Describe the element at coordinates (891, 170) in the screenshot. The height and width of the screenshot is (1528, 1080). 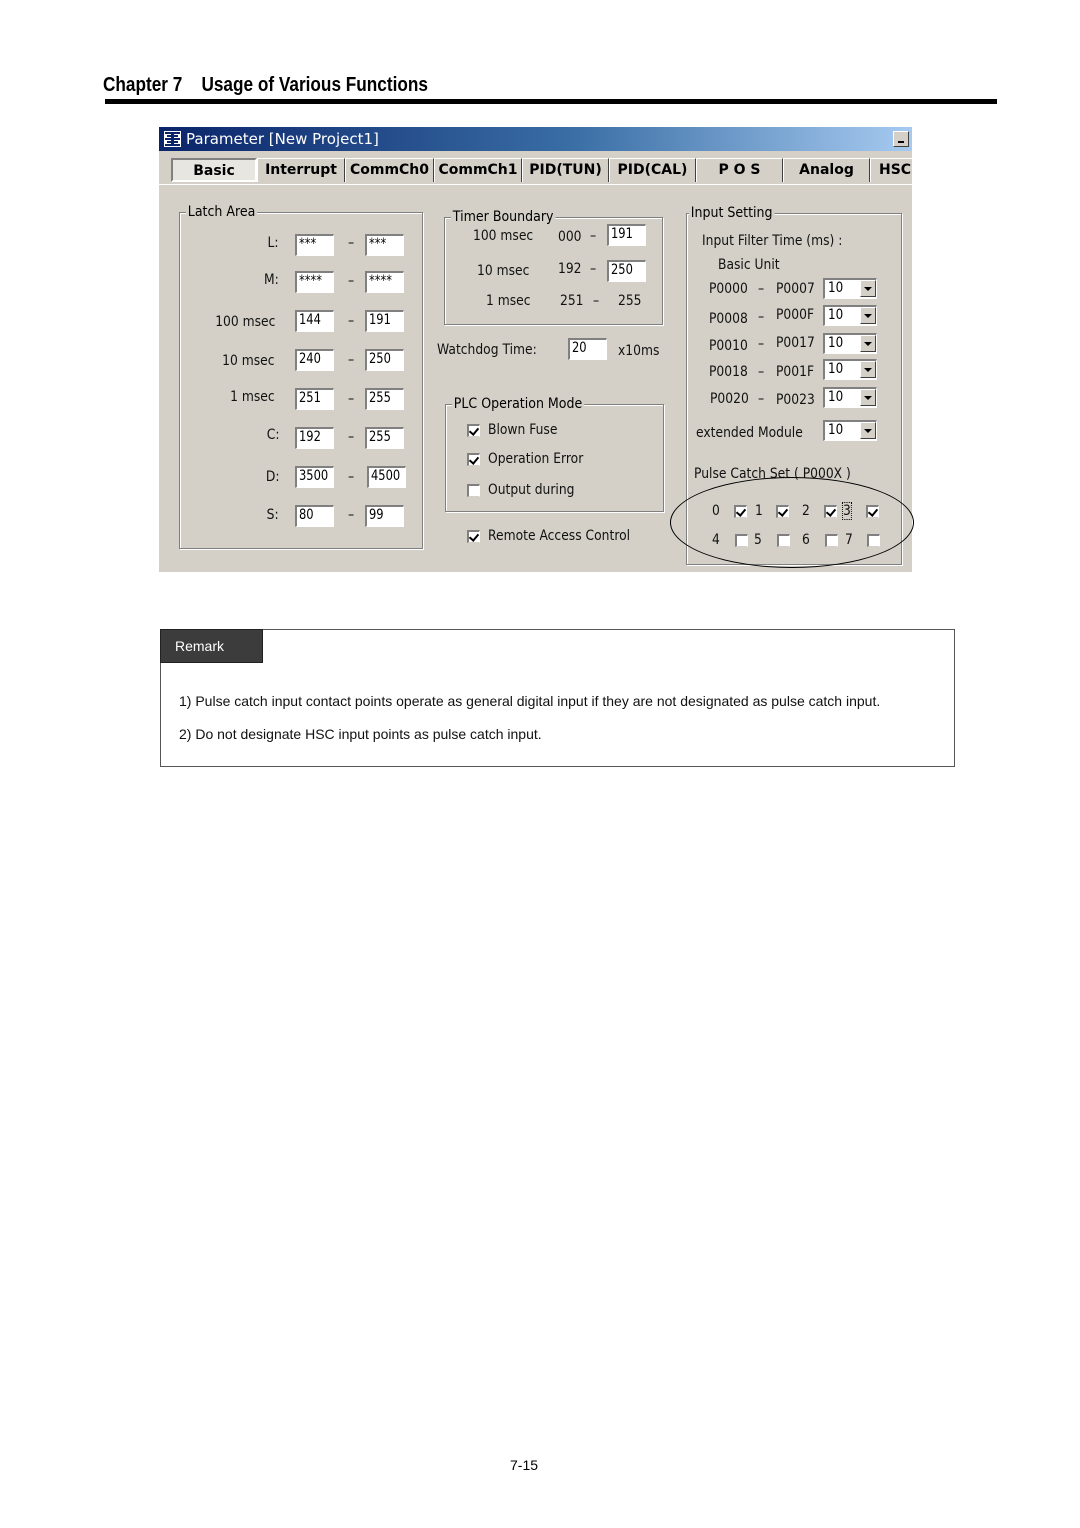
I see `tab-hsc: HSC` at that location.